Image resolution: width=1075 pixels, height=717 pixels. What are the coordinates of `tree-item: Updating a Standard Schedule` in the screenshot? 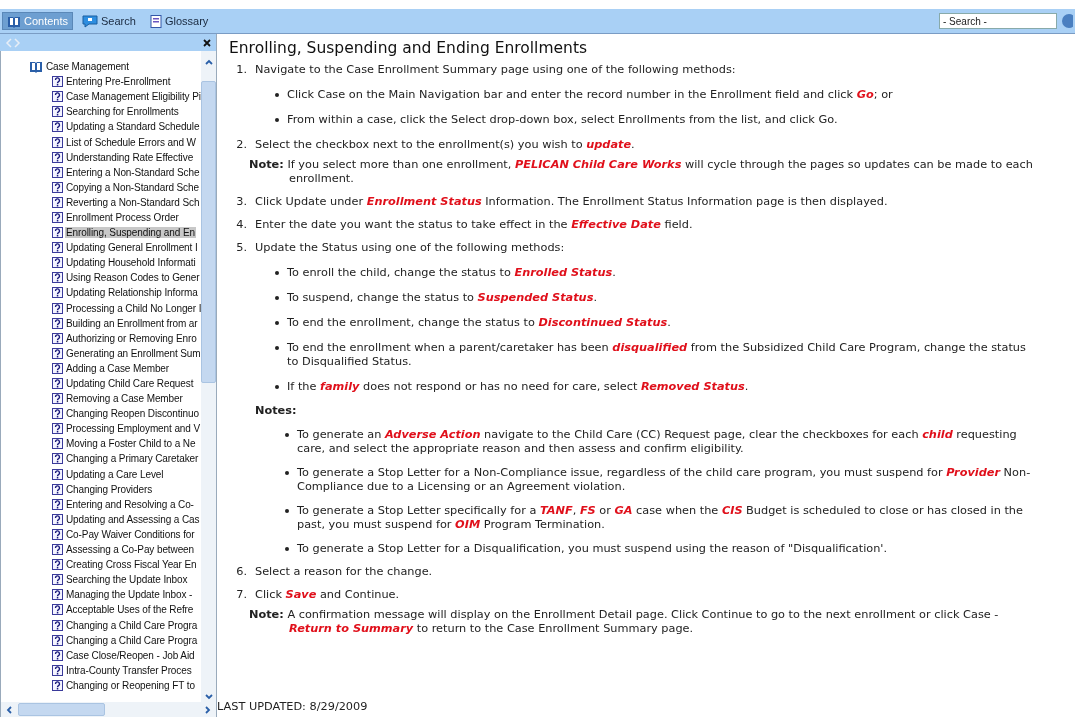 It's located at (133, 127).